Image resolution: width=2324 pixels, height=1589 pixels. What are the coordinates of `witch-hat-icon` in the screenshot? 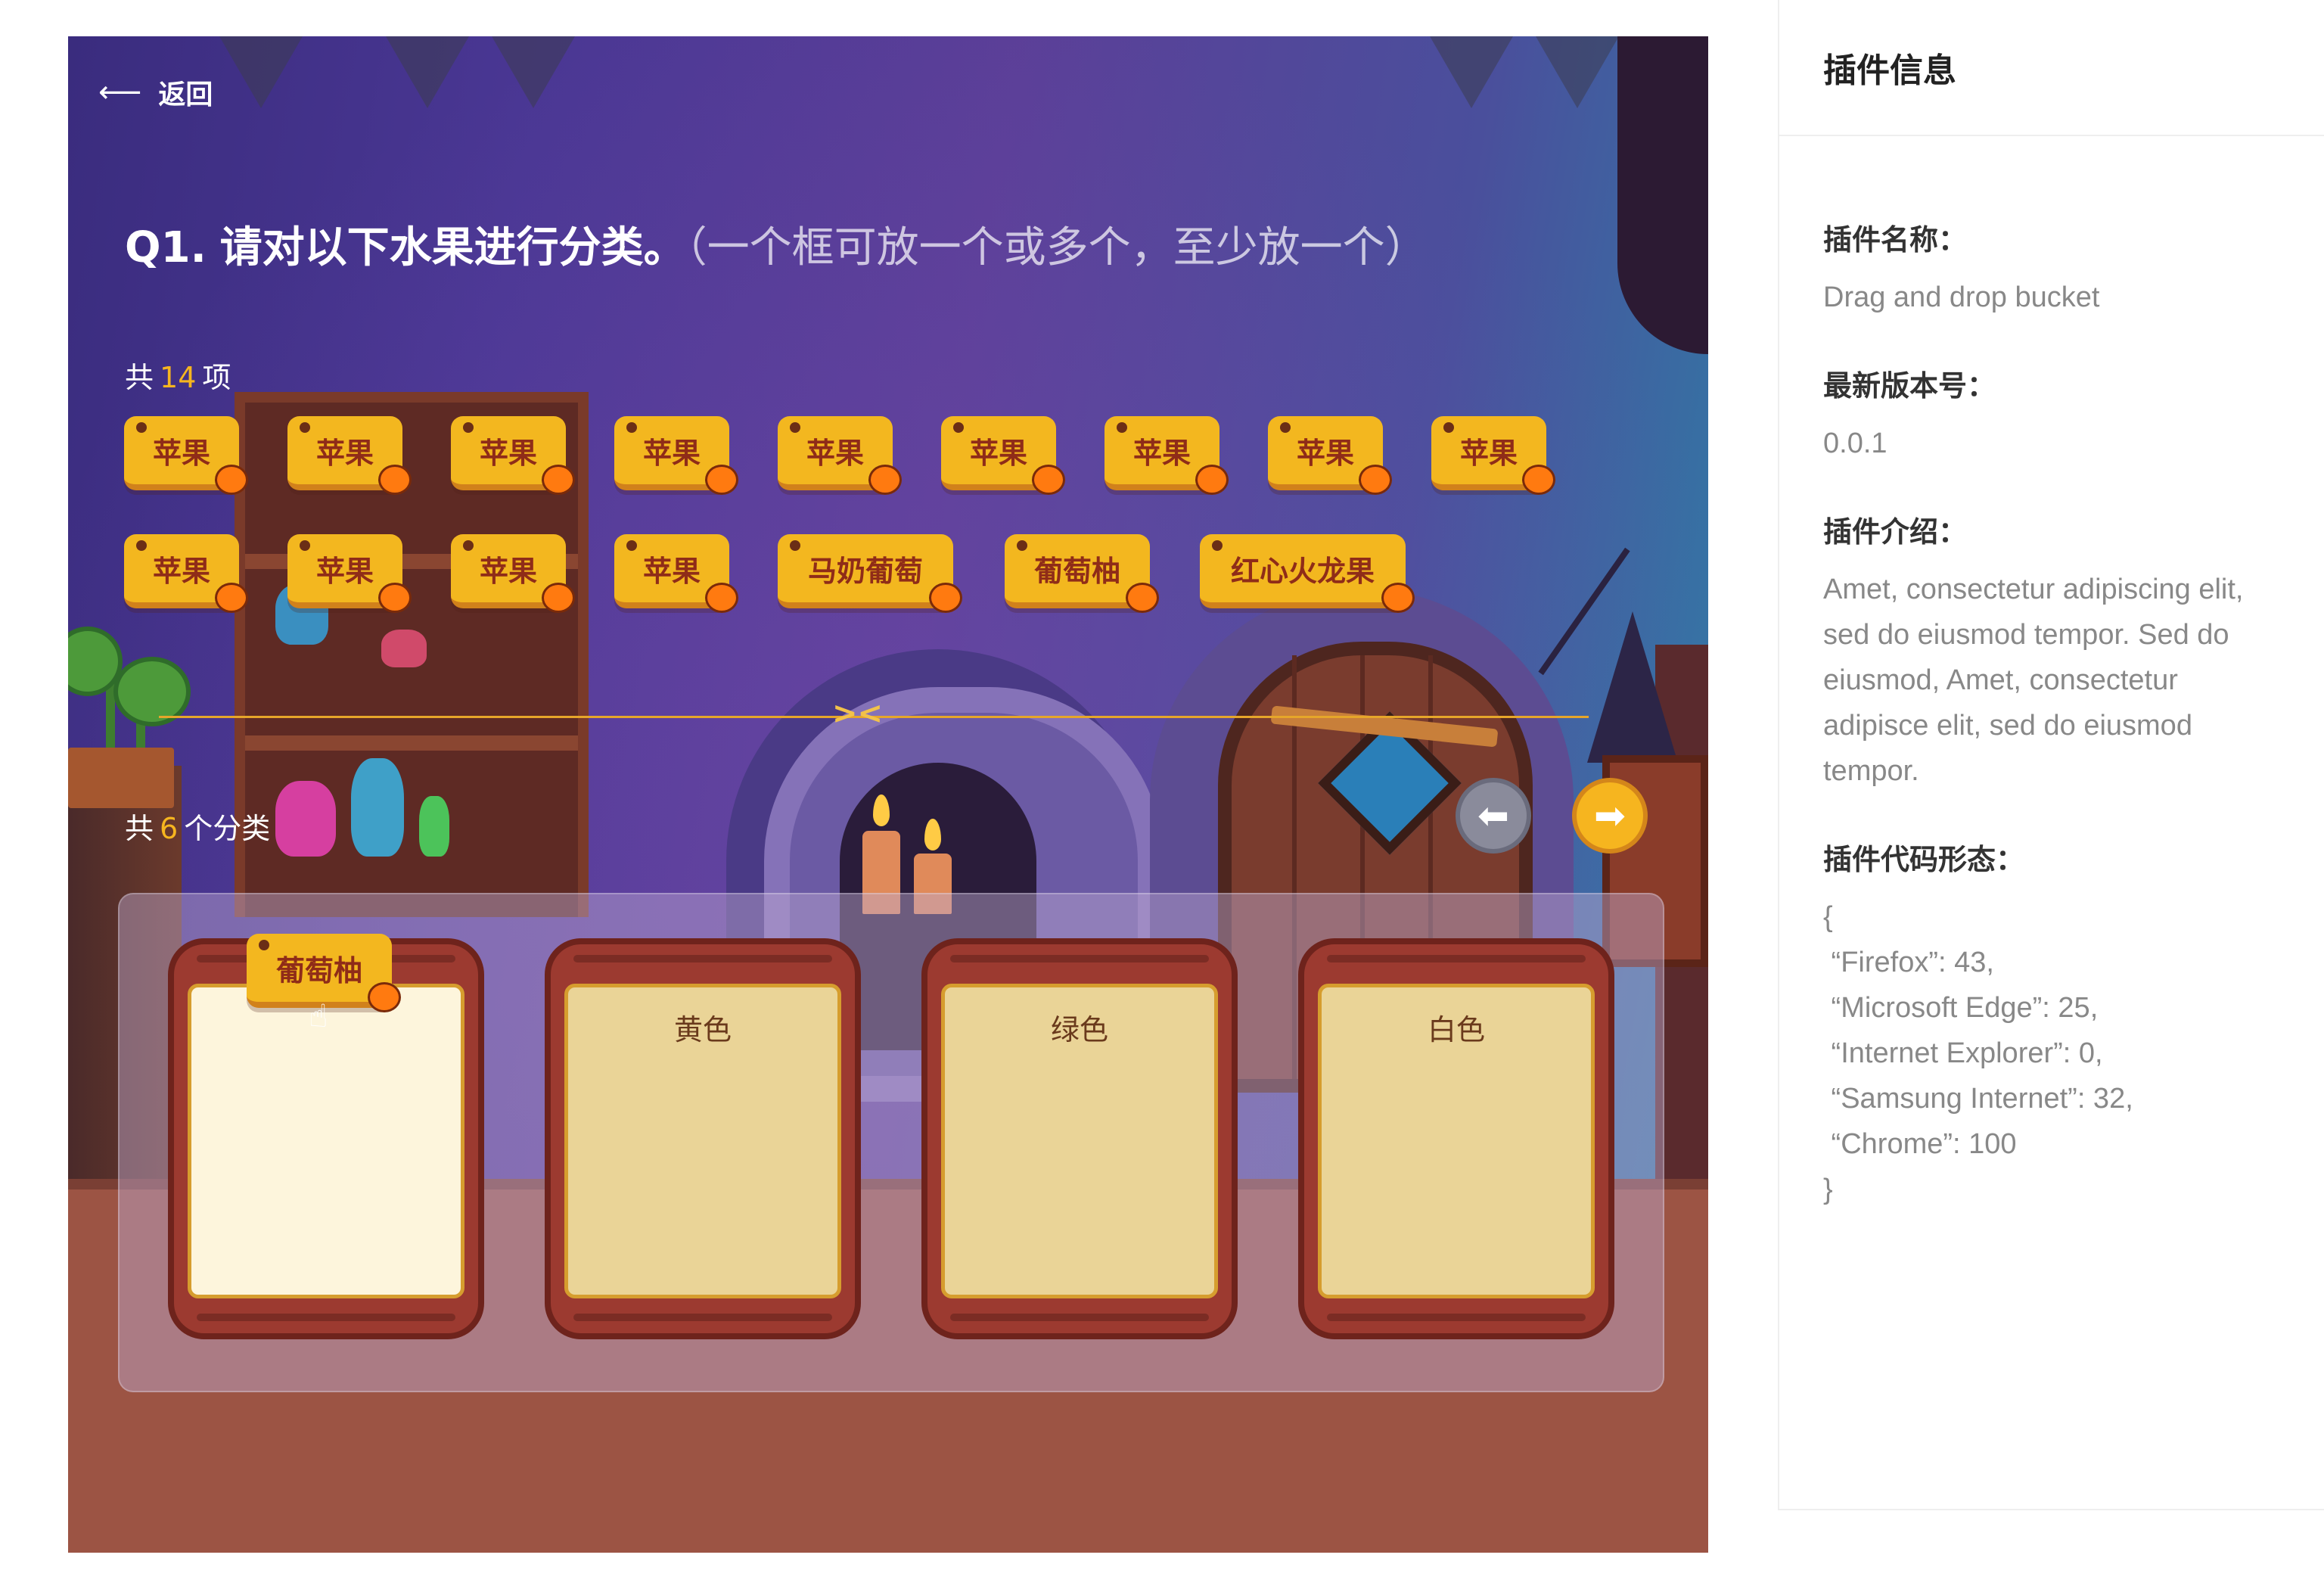 It's located at (1633, 687).